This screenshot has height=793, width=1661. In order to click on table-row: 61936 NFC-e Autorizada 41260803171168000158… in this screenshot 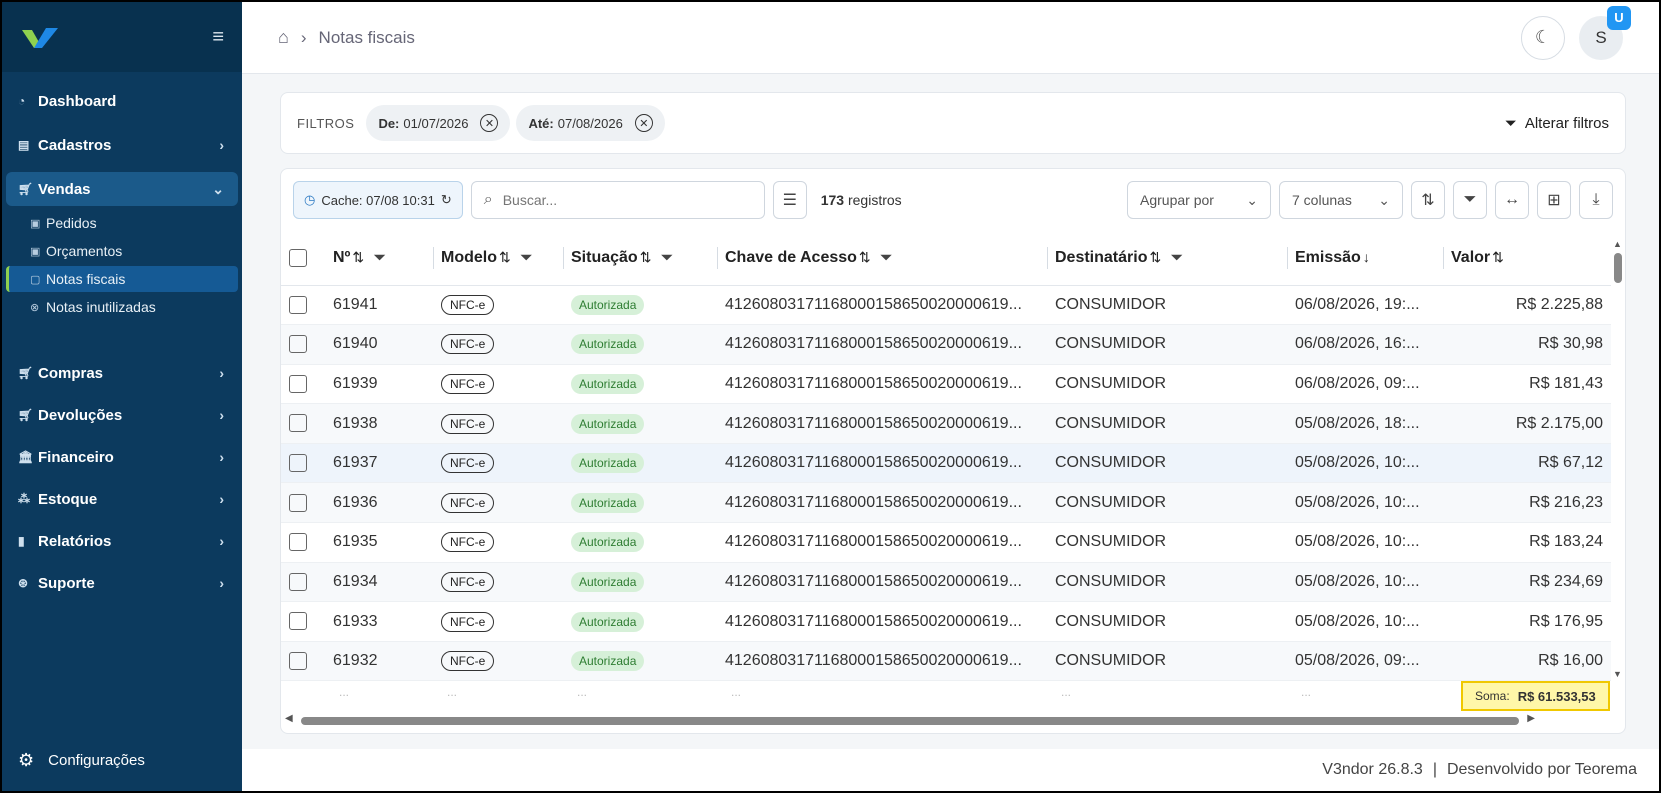, I will do `click(946, 503)`.